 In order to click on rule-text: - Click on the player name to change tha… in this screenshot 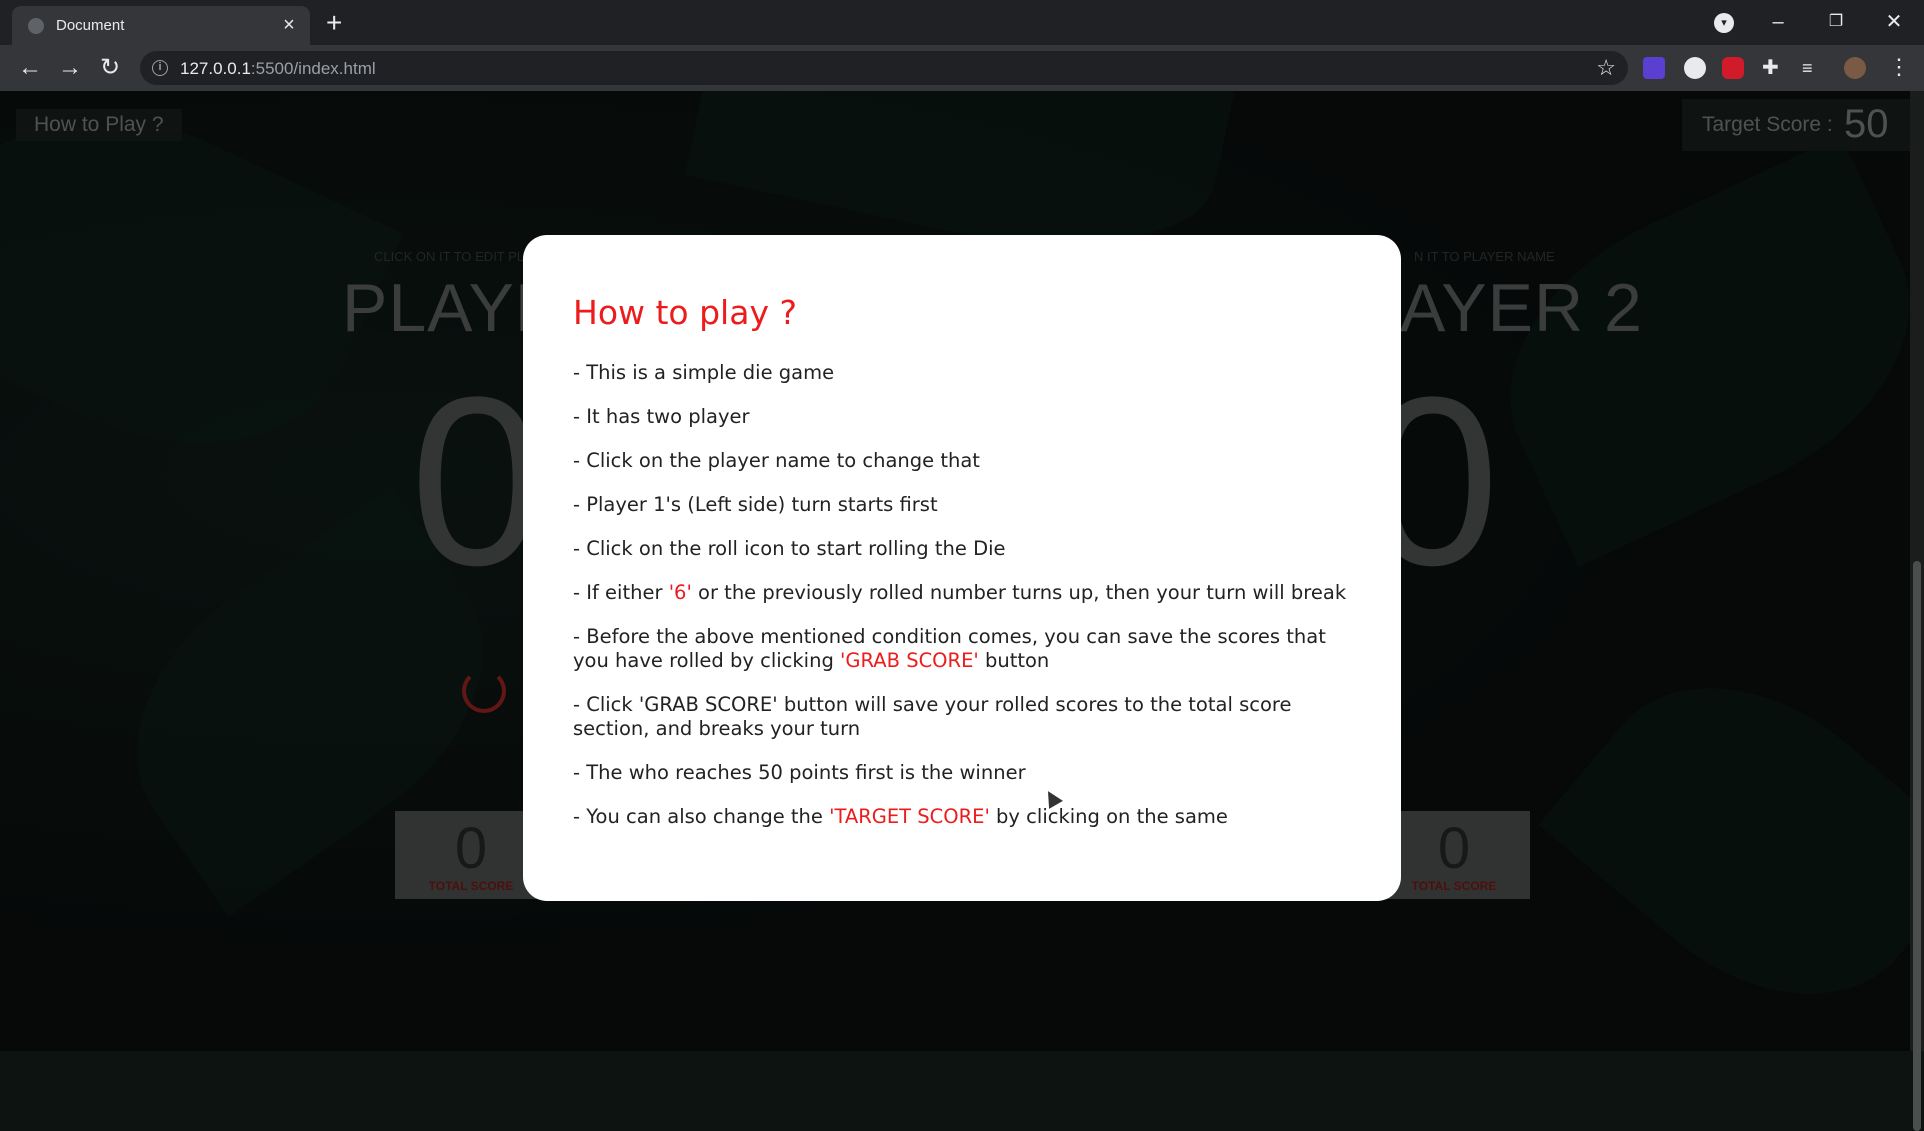, I will do `click(776, 460)`.